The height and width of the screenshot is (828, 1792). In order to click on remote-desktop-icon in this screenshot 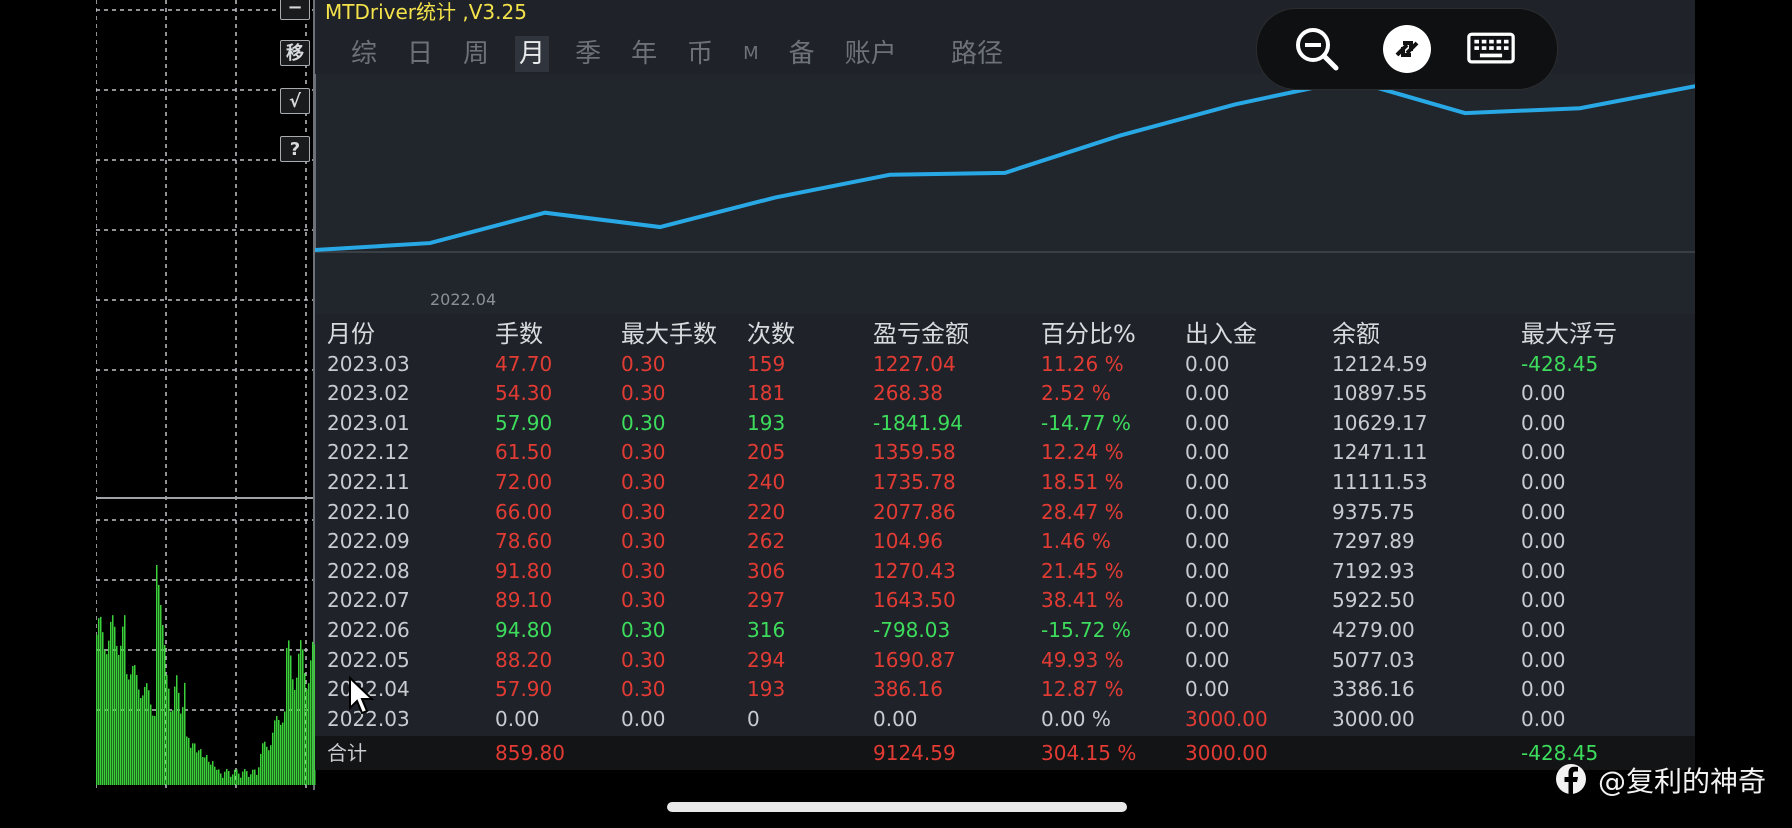, I will do `click(1407, 49)`.